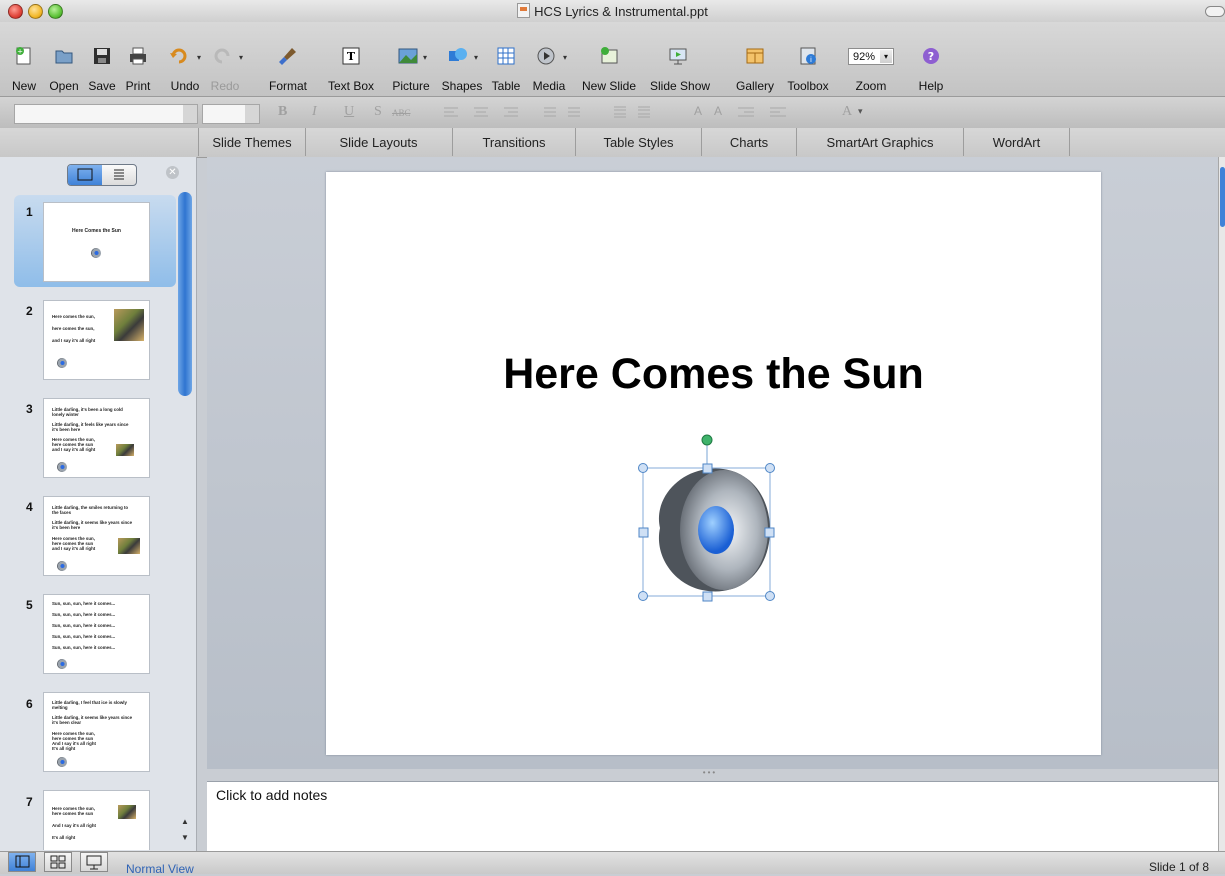  What do you see at coordinates (349, 112) in the screenshot?
I see `underline-button: U` at bounding box center [349, 112].